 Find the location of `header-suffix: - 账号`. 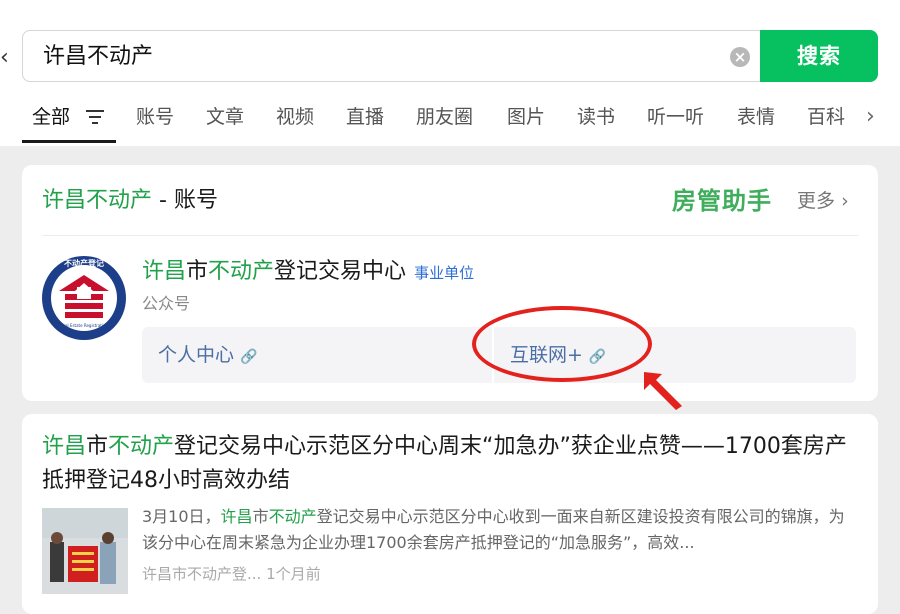

header-suffix: - 账号 is located at coordinates (185, 200).